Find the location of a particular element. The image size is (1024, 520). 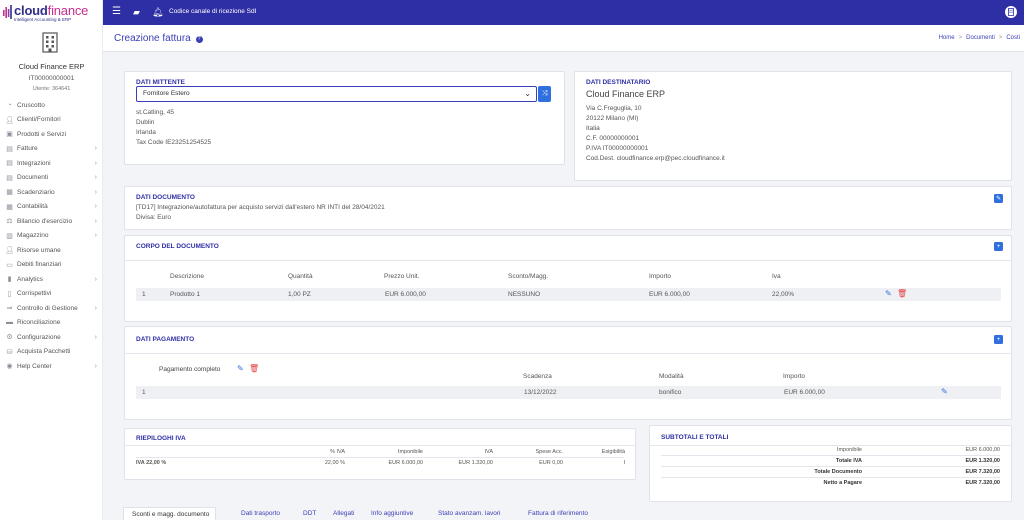

hamburger-menu-icon: ☰ is located at coordinates (116, 12).